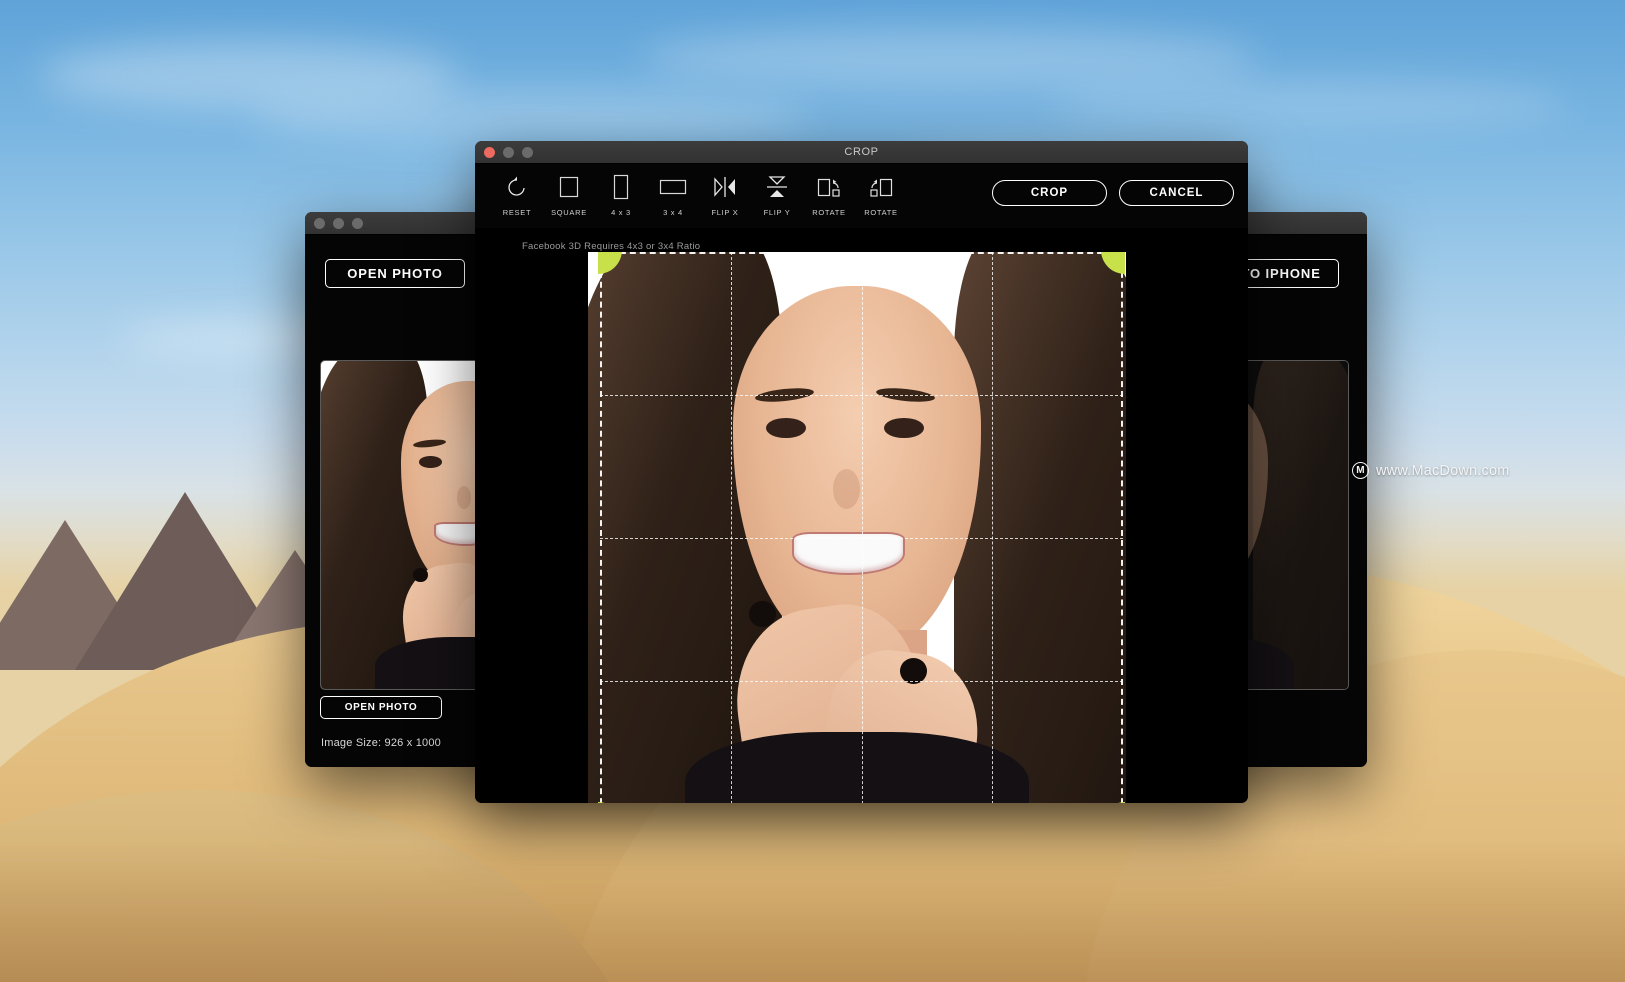 The width and height of the screenshot is (1625, 982). Describe the element at coordinates (395, 273) in the screenshot. I see `open-photo-top-button: OPEN PHOTO` at that location.